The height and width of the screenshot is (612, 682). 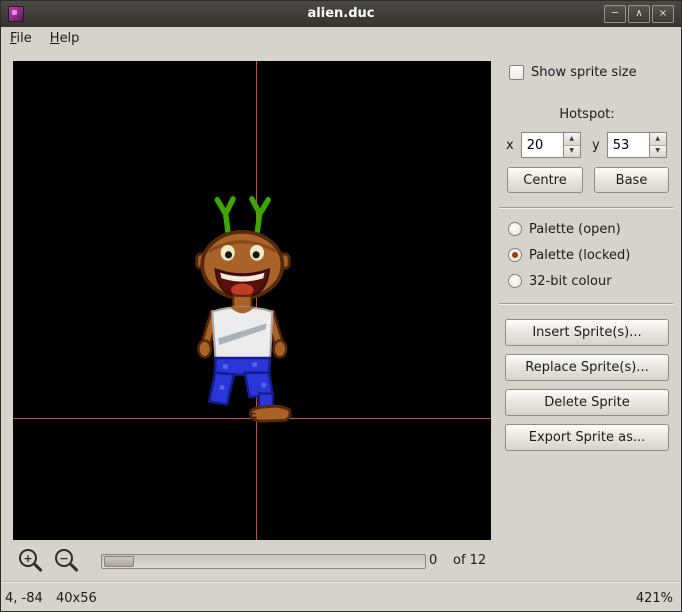 What do you see at coordinates (510, 145) in the screenshot?
I see `hotspot-x-label: x` at bounding box center [510, 145].